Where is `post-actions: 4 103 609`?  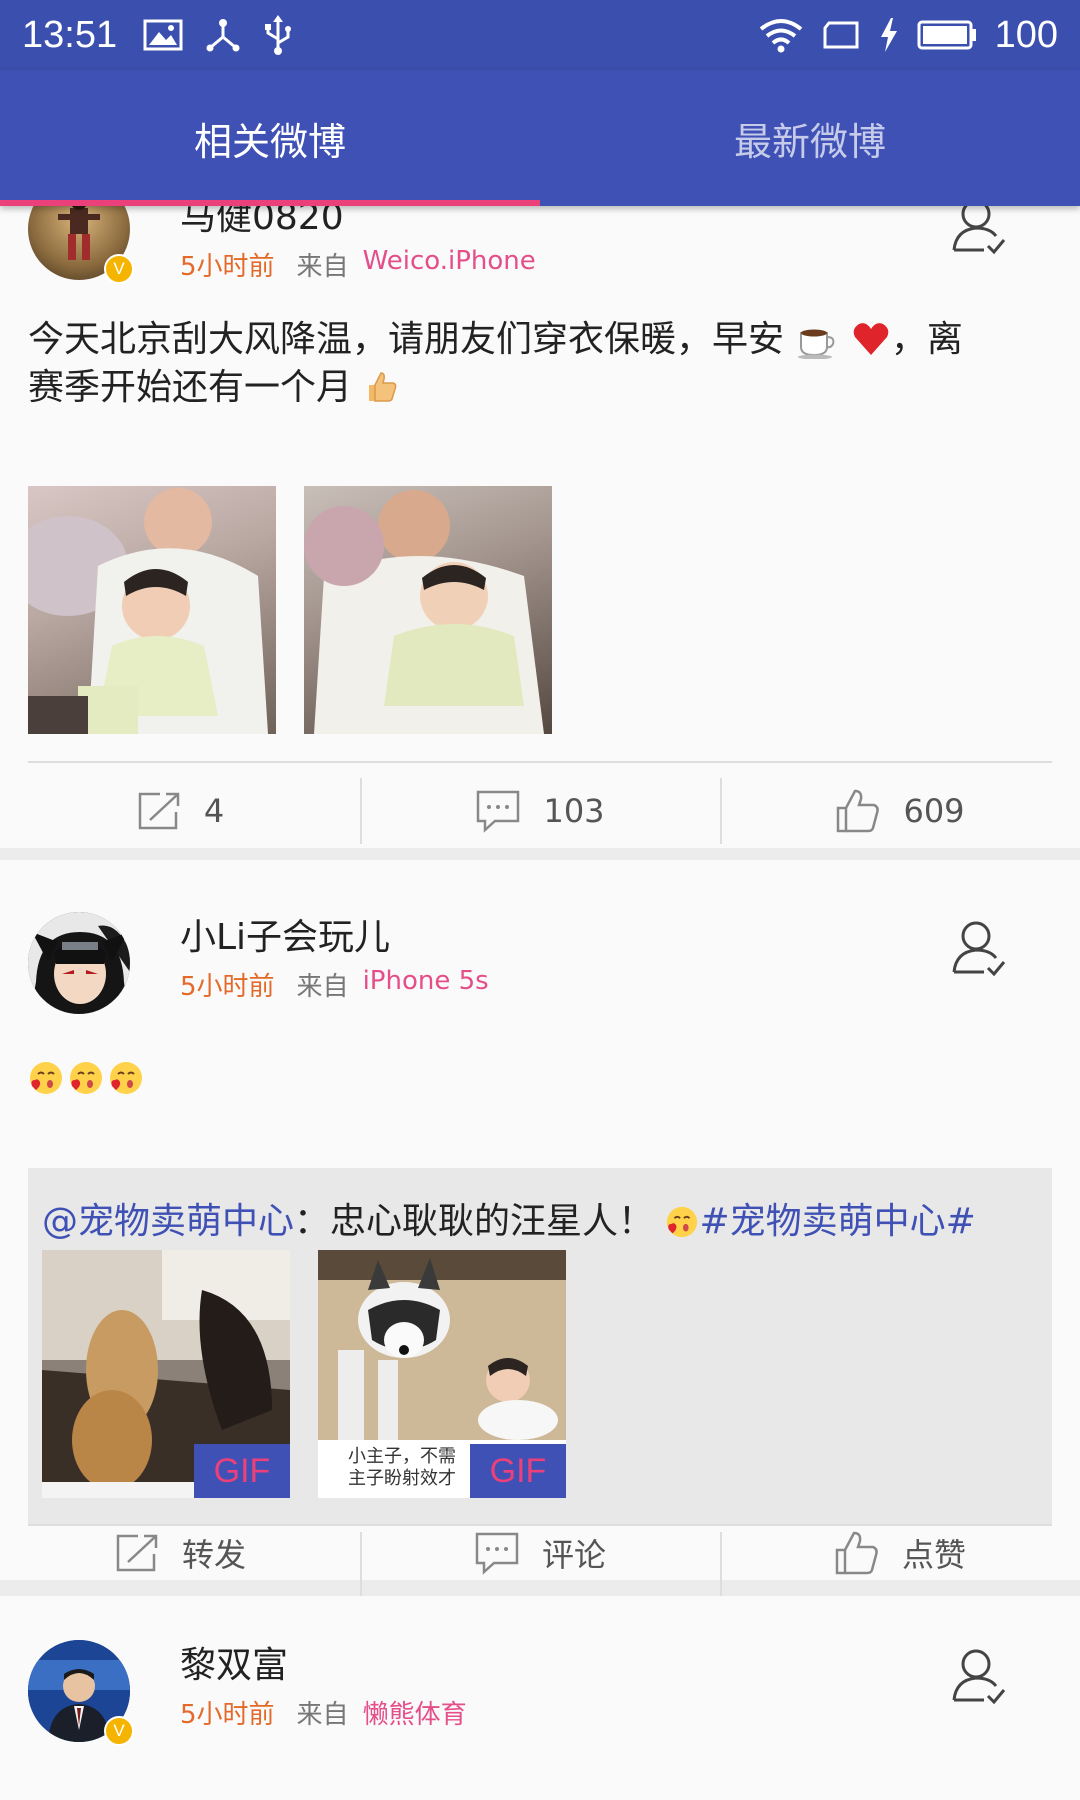 post-actions: 4 103 609 is located at coordinates (540, 811).